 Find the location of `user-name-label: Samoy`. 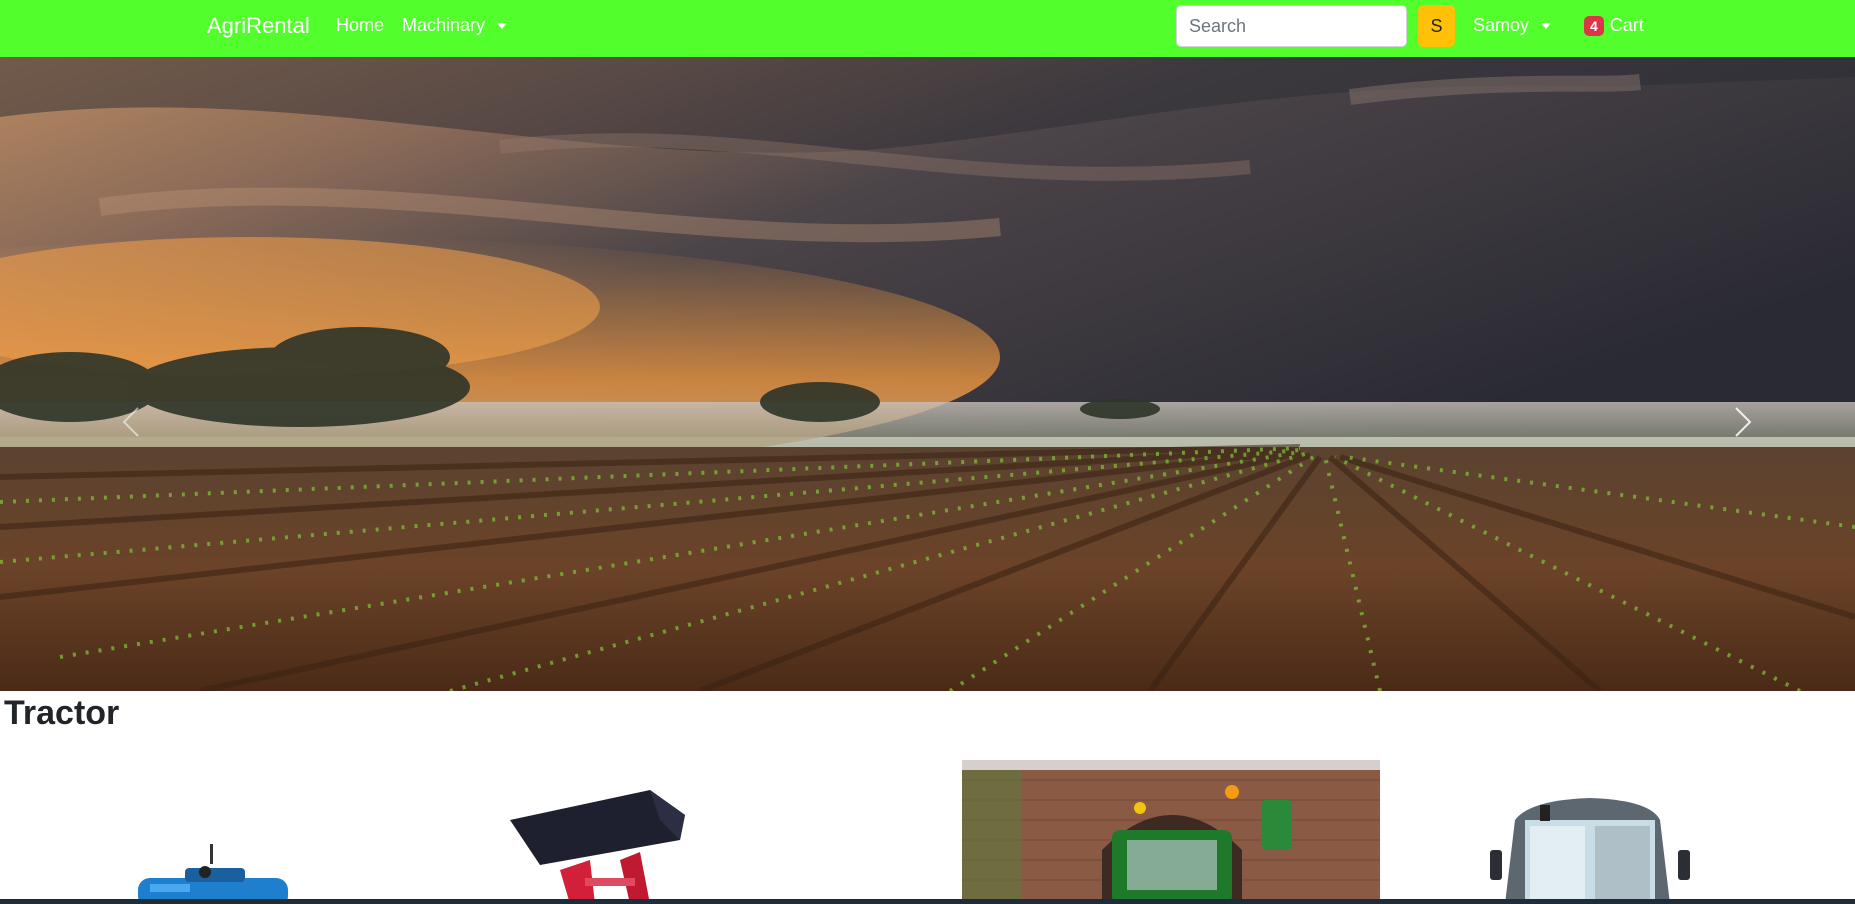

user-name-label: Samoy is located at coordinates (1501, 25).